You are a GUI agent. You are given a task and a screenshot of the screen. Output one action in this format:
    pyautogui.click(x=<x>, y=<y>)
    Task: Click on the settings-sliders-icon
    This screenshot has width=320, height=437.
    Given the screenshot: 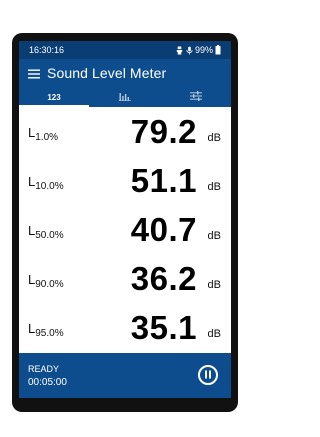 What is the action you would take?
    pyautogui.click(x=196, y=97)
    